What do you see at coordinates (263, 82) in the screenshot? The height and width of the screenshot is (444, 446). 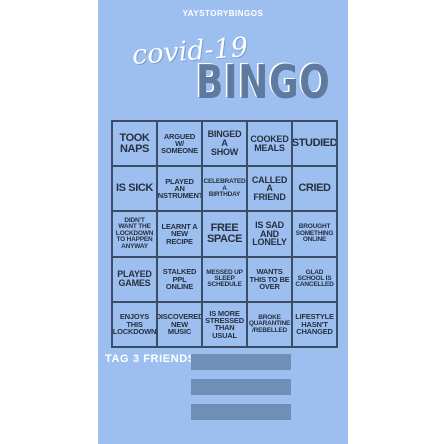 I see `bingo-title: BINGO` at bounding box center [263, 82].